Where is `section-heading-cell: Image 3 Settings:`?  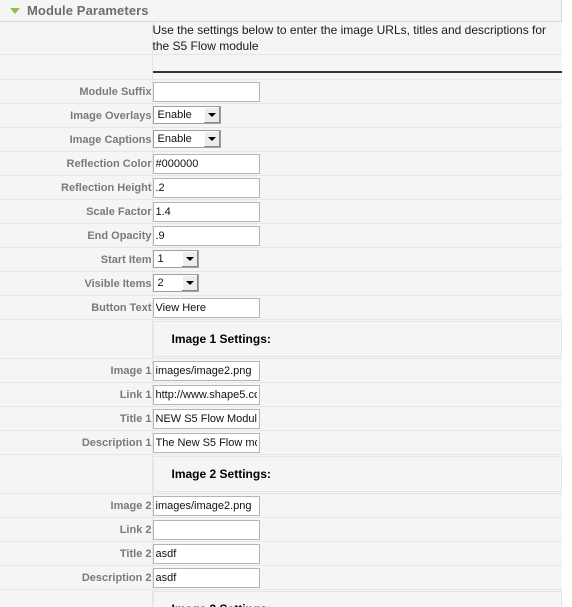 section-heading-cell: Image 3 Settings: is located at coordinates (357, 598).